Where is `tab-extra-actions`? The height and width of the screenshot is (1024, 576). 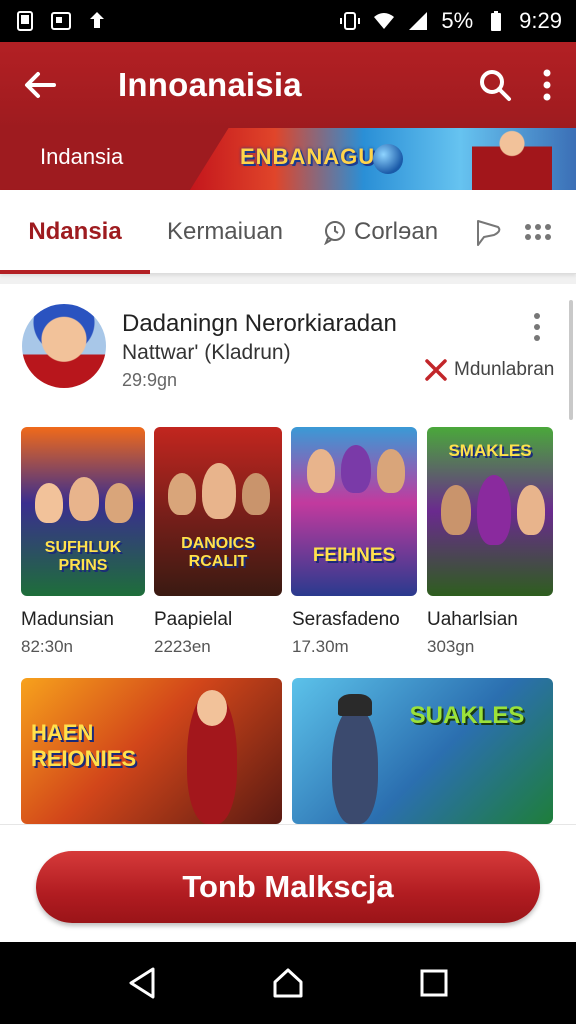
tab-extra-actions is located at coordinates (525, 232).